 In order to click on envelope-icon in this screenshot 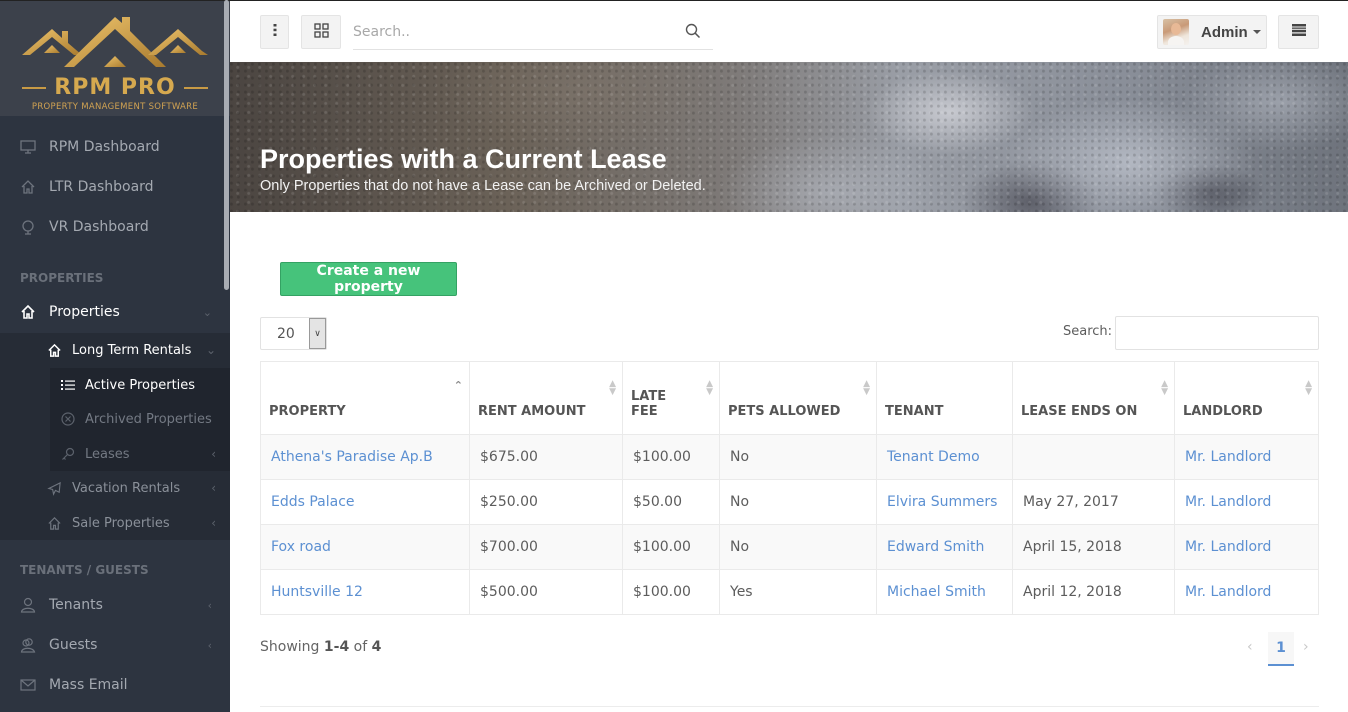, I will do `click(28, 685)`.